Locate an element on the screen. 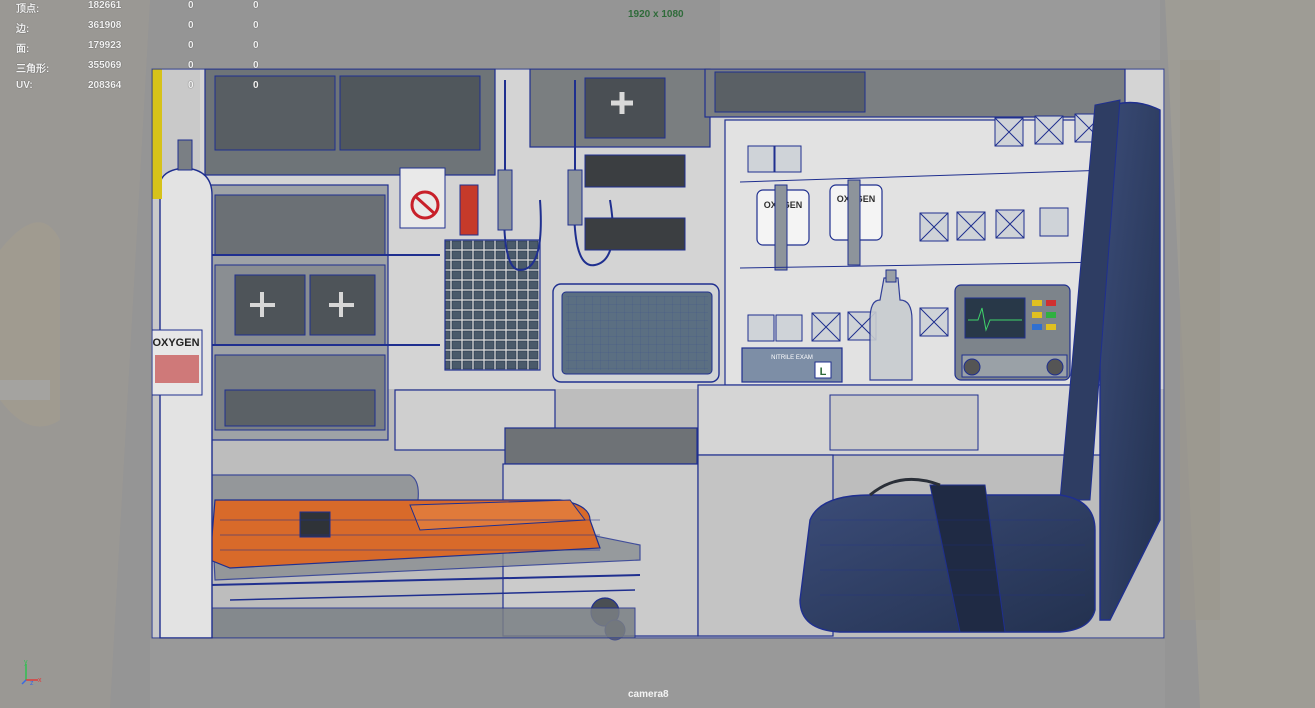  axis-y-label: y is located at coordinates (26, 662).